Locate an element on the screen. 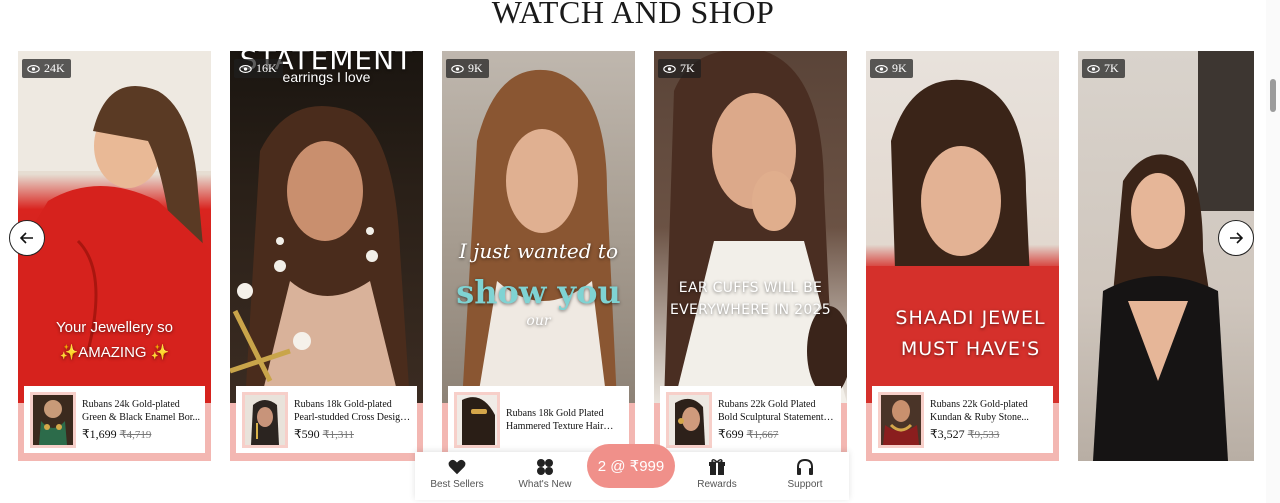 Image resolution: width=1280 pixels, height=503 pixels. nav-whats-new: What's New is located at coordinates (545, 474).